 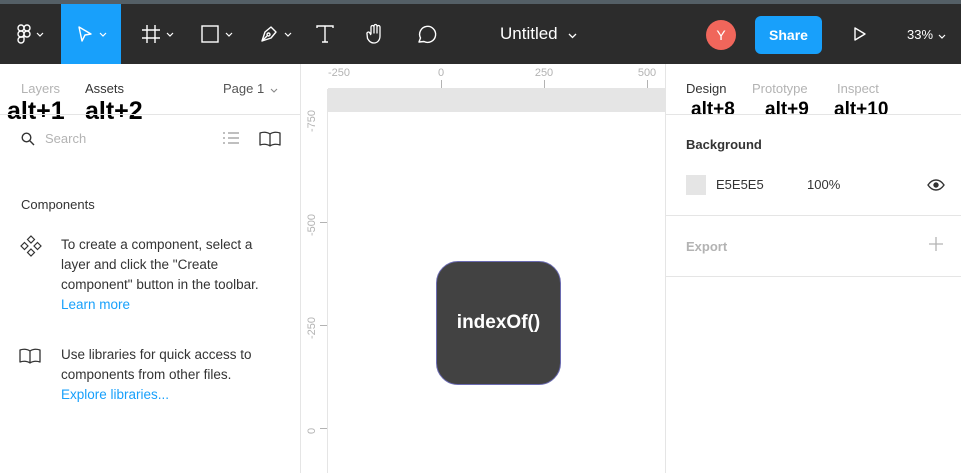 What do you see at coordinates (151, 34) in the screenshot?
I see `frame-tool-icon` at bounding box center [151, 34].